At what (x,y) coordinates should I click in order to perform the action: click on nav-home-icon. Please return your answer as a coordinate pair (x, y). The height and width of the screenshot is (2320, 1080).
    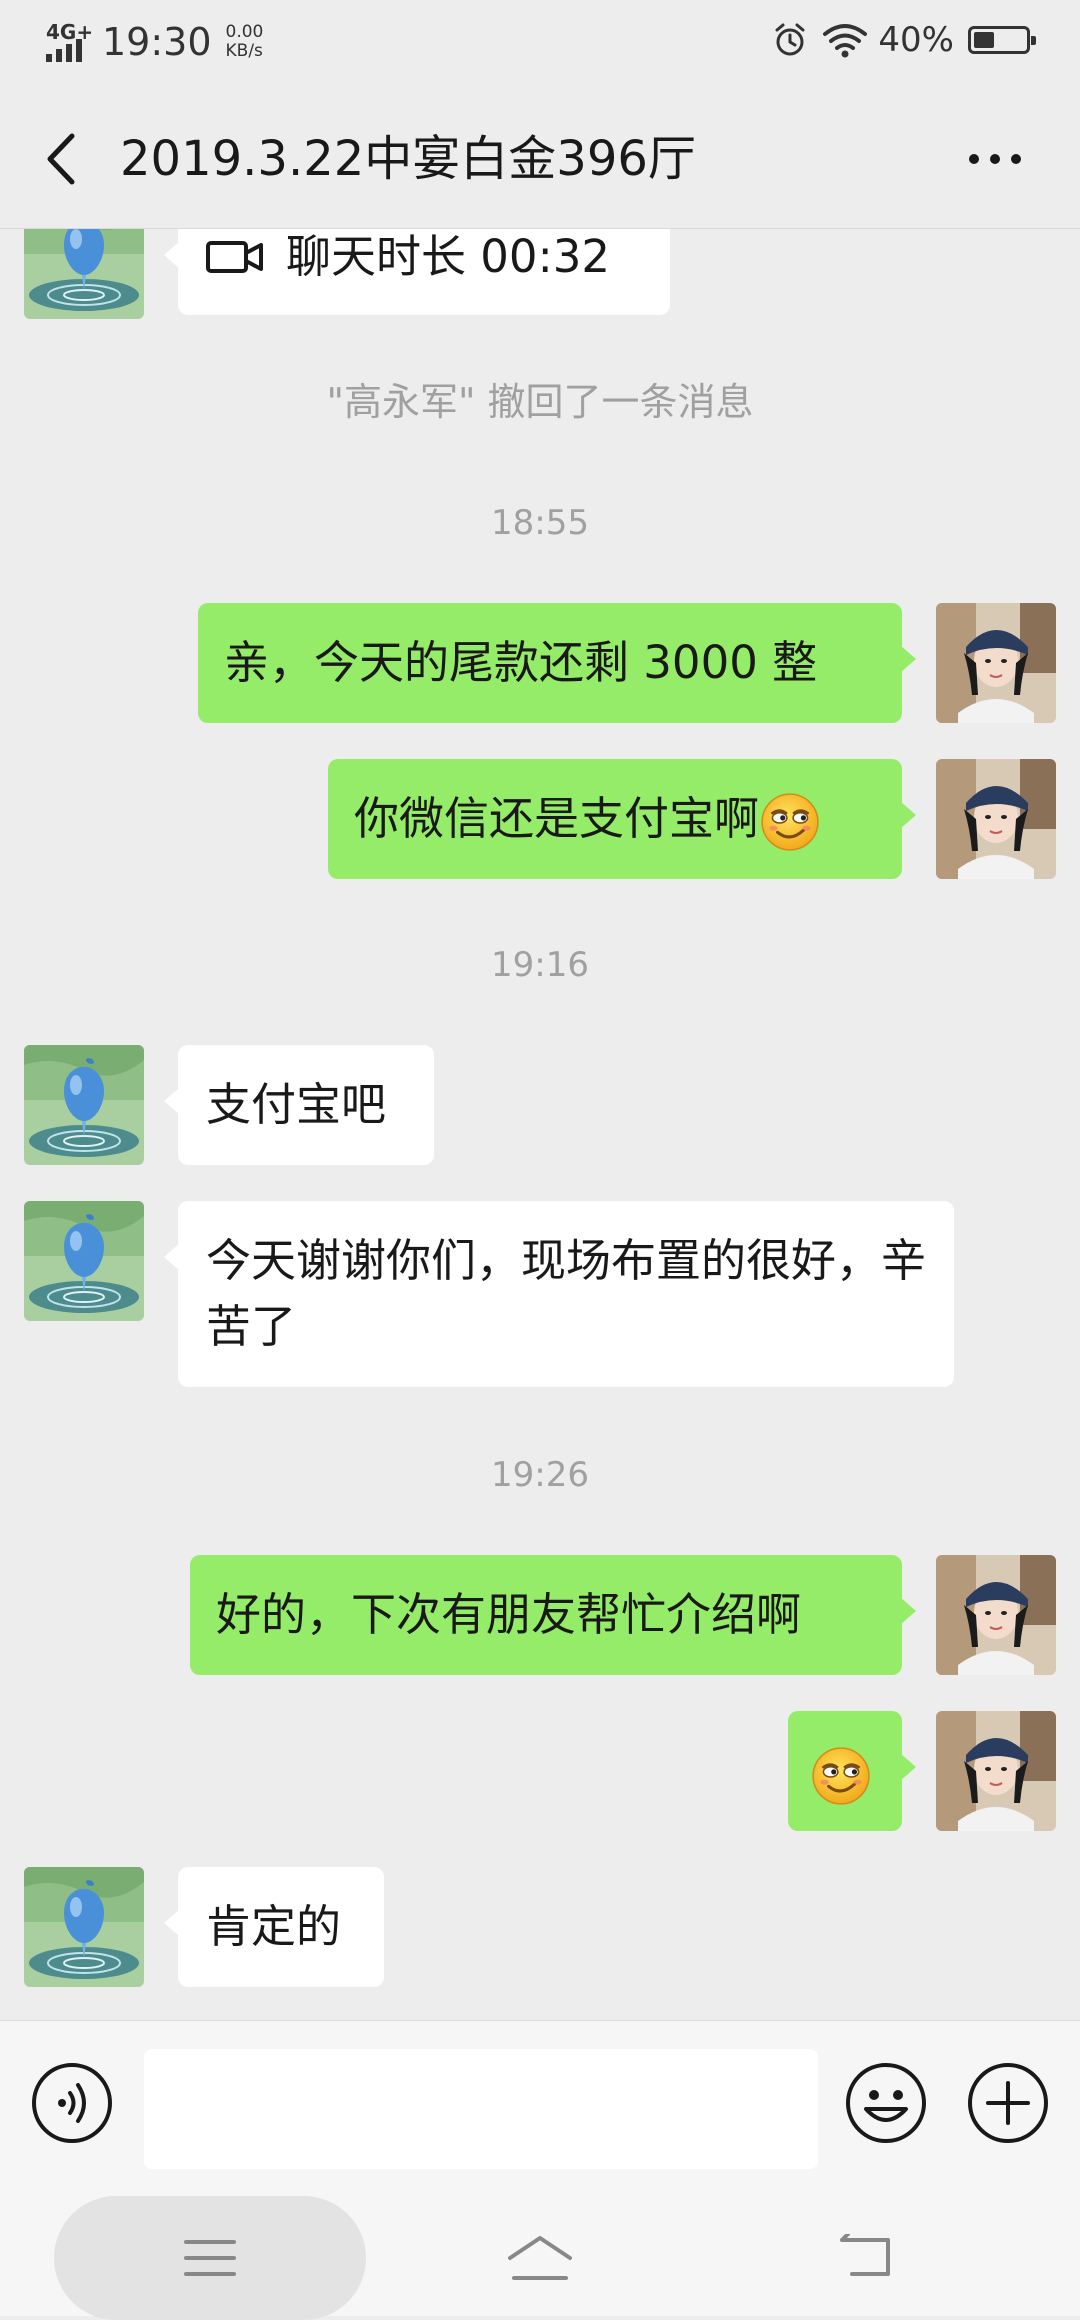
    Looking at the image, I should click on (540, 2258).